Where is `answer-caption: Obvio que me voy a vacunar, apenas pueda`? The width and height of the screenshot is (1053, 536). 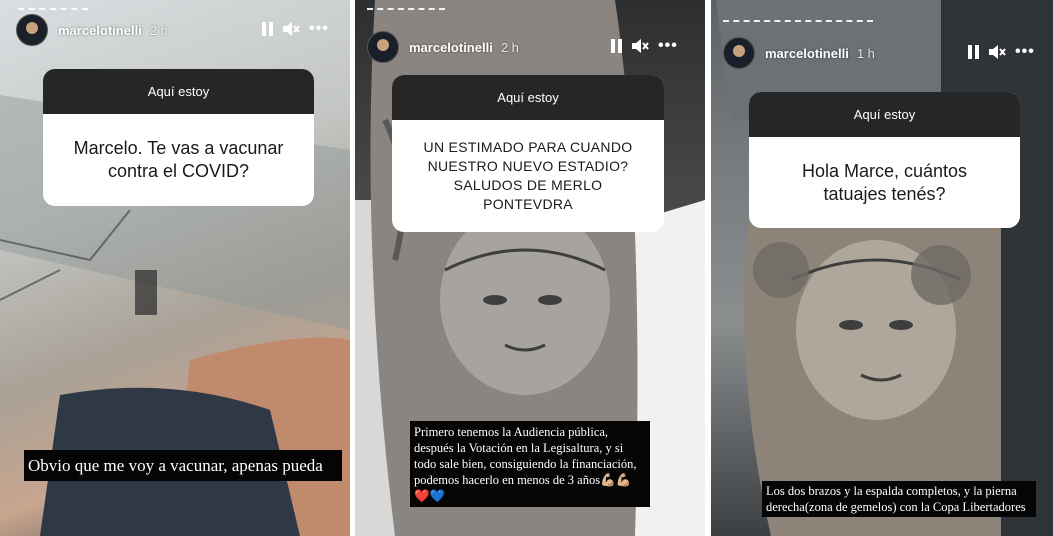 answer-caption: Obvio que me voy a vacunar, apenas pueda is located at coordinates (183, 465).